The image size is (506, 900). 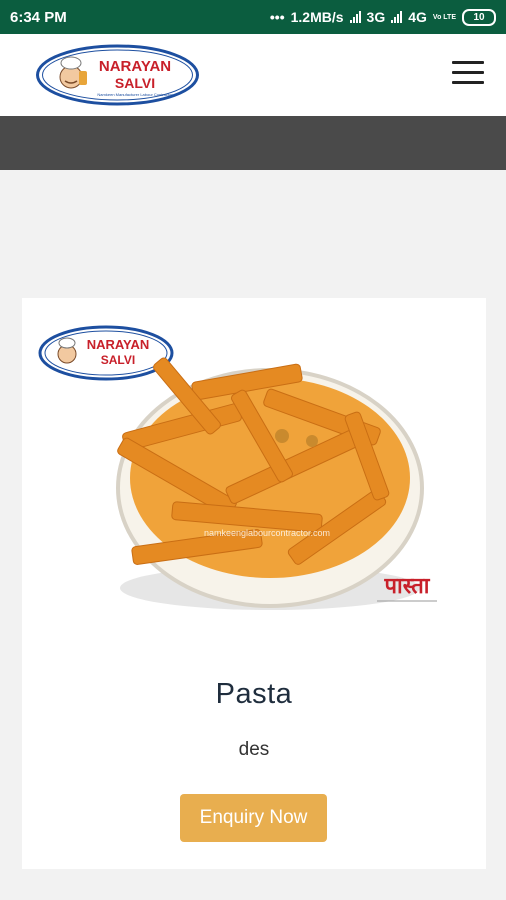 What do you see at coordinates (376, 17) in the screenshot?
I see `network-type-3g: 3G` at bounding box center [376, 17].